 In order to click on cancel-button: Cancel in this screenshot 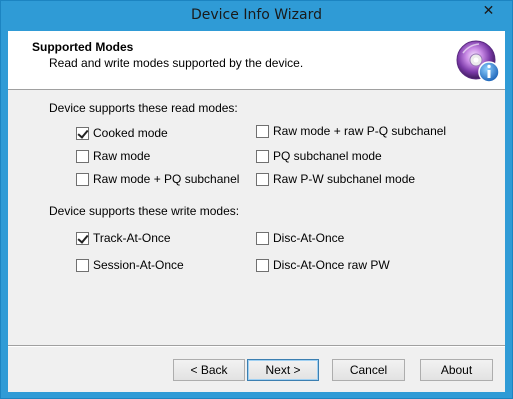, I will do `click(368, 370)`.